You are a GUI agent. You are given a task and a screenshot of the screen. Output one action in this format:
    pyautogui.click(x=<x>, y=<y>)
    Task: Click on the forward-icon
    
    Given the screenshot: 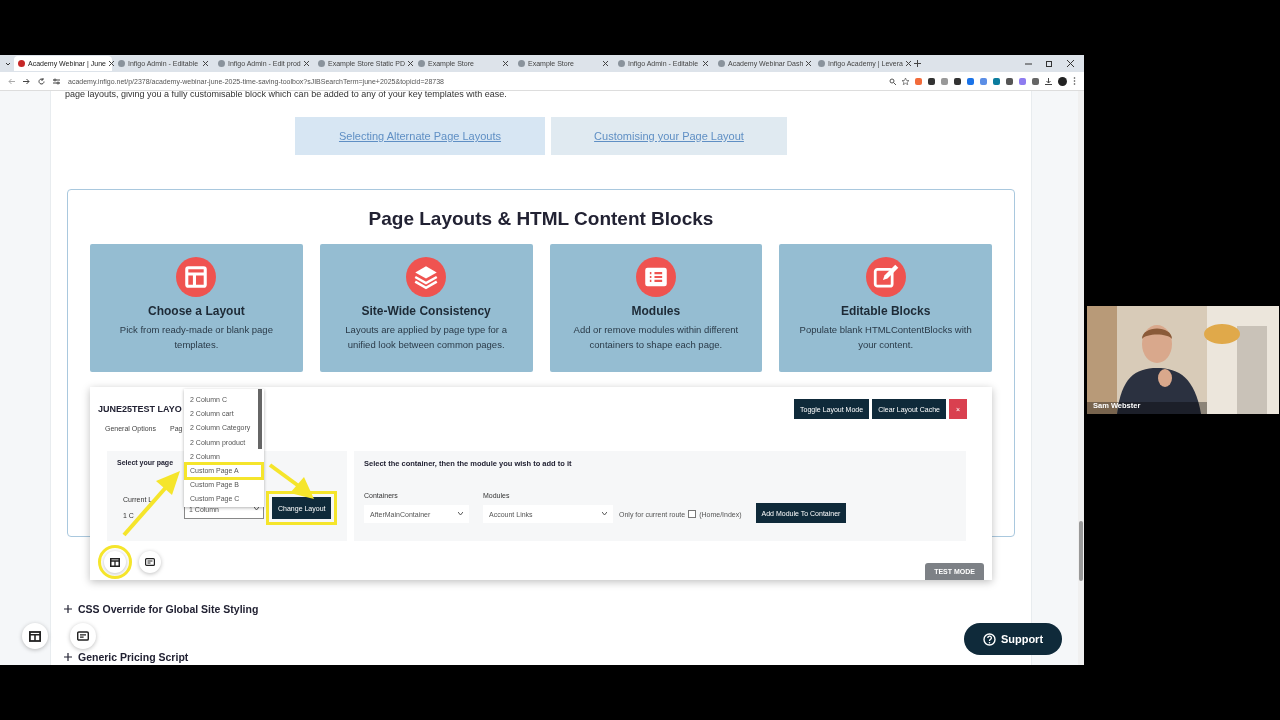 What is the action you would take?
    pyautogui.click(x=26, y=81)
    